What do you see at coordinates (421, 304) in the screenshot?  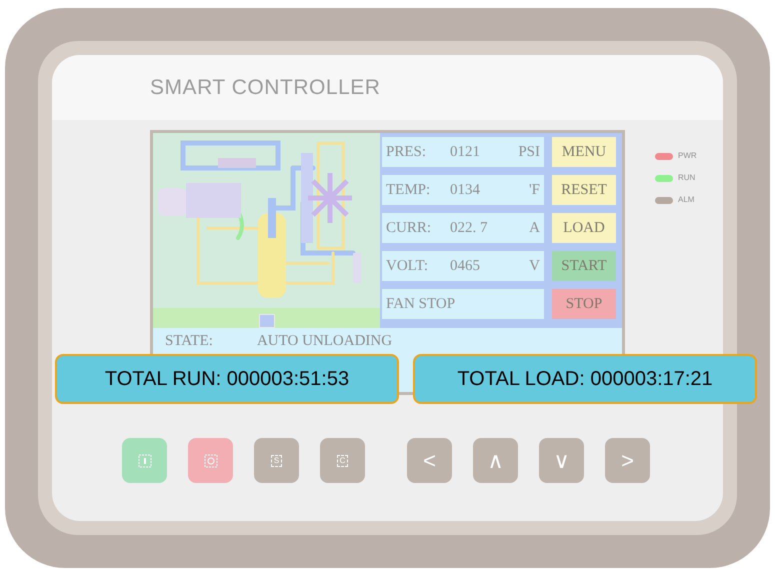 I see `status-text: FAN STOP` at bounding box center [421, 304].